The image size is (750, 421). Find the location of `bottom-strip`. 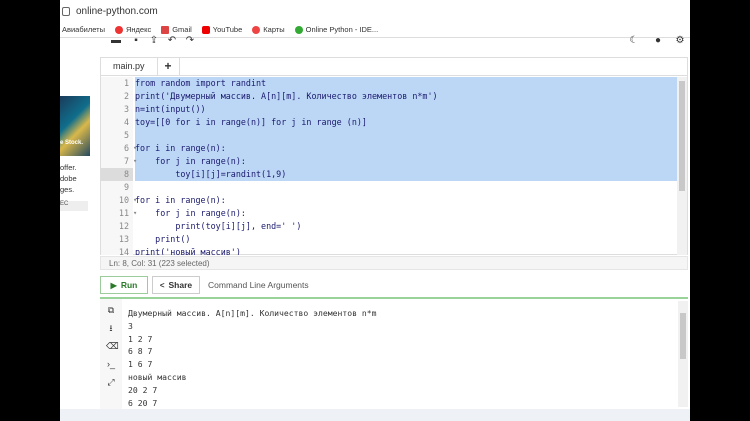

bottom-strip is located at coordinates (375, 415).